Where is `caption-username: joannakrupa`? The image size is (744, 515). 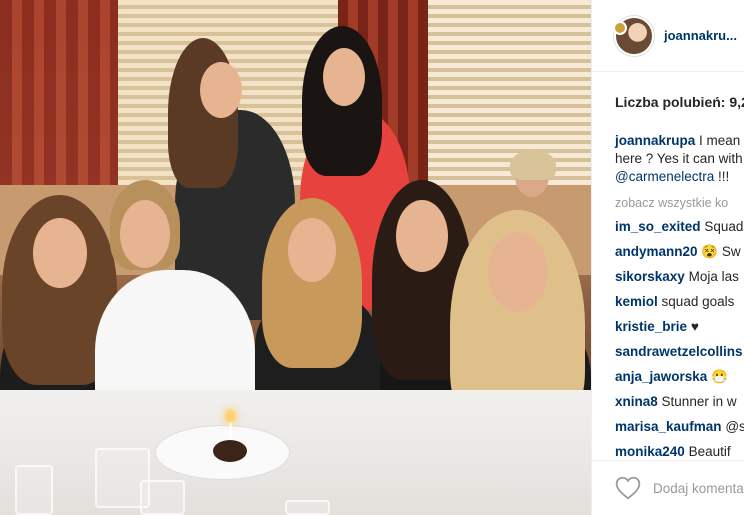 caption-username: joannakrupa is located at coordinates (655, 140).